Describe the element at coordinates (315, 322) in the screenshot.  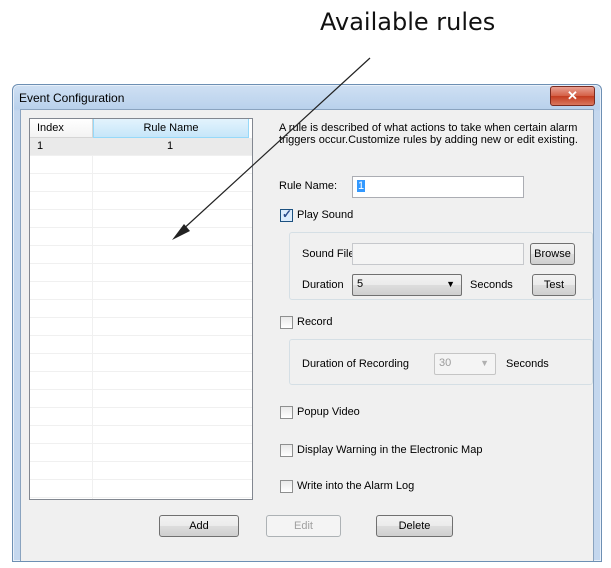
I see `record-label: Record` at that location.